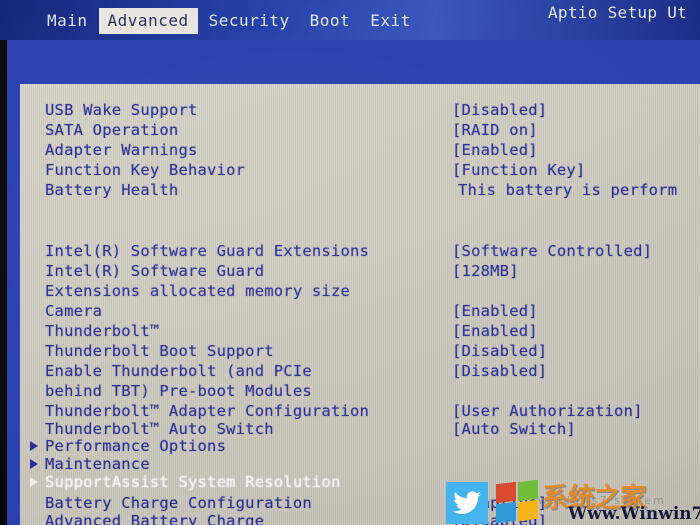  Describe the element at coordinates (360, 110) in the screenshot. I see `setting-row: USB Wake Support [Disabled]` at that location.